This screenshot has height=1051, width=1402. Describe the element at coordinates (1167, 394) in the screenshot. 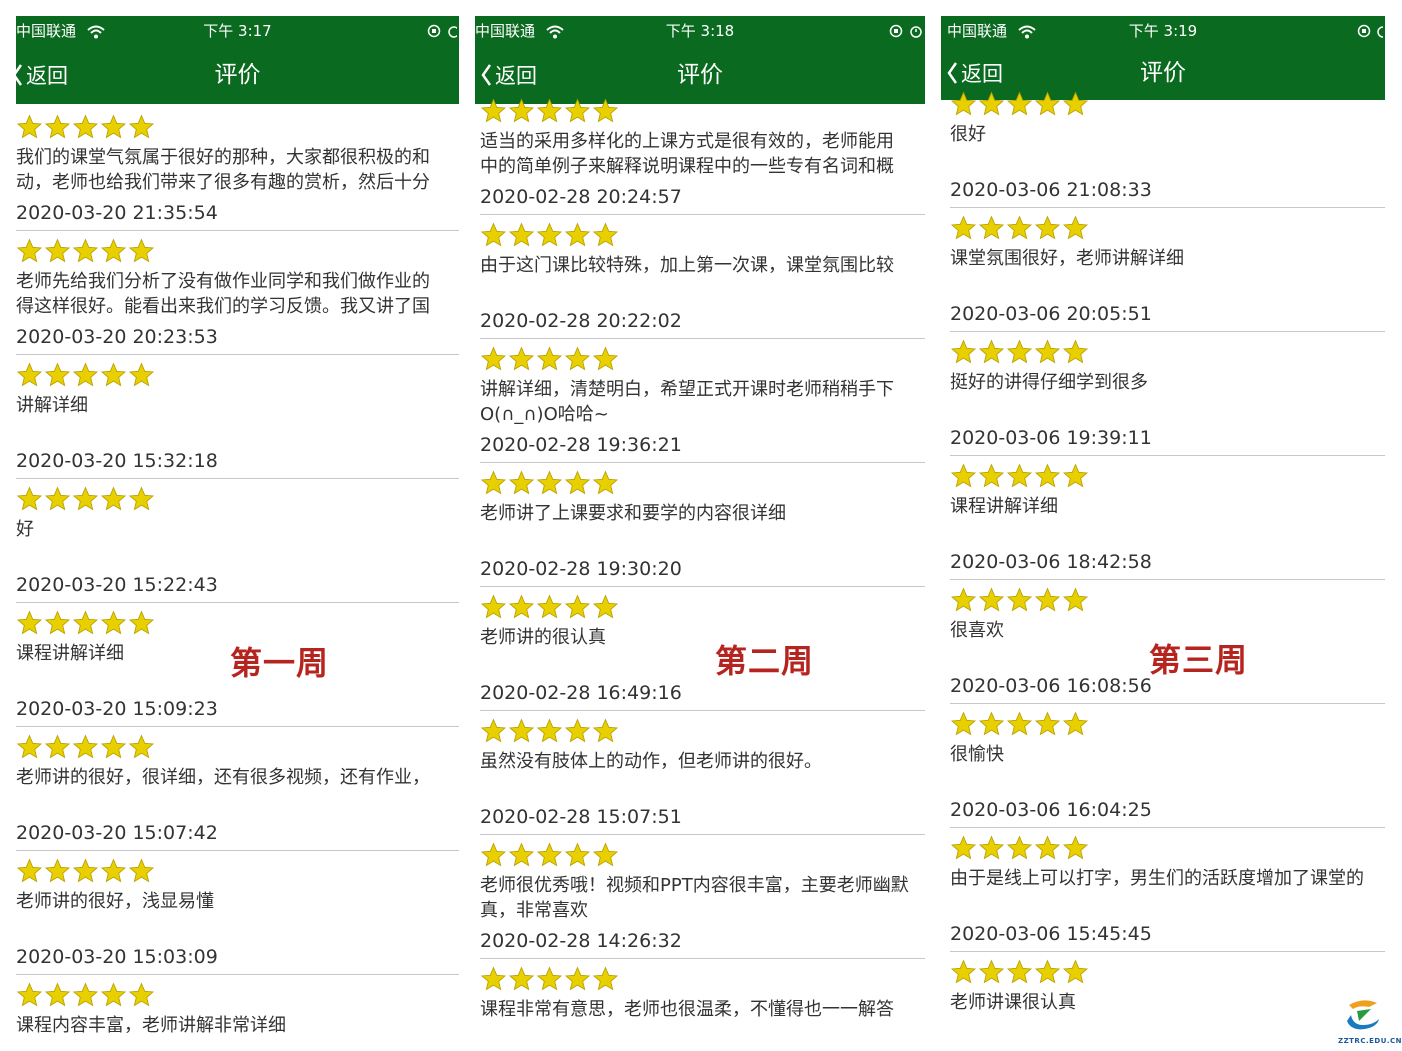

I see `review-item: 挺好的讲得仔细学到很多 2020-03-06 19:39:11` at that location.